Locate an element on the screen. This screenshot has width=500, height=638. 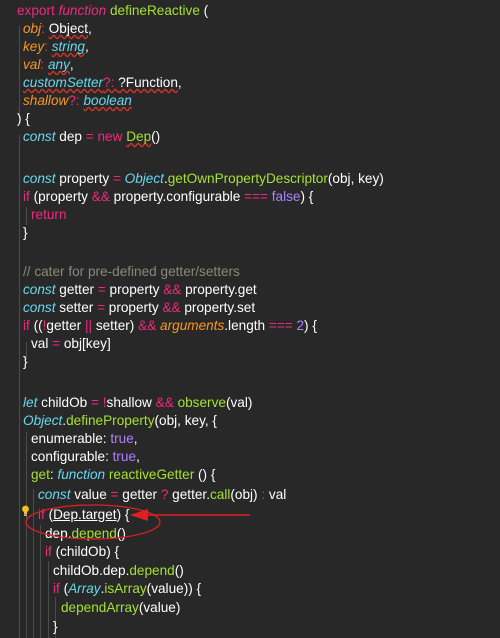
code-token: enumerable is located at coordinates (67, 438).